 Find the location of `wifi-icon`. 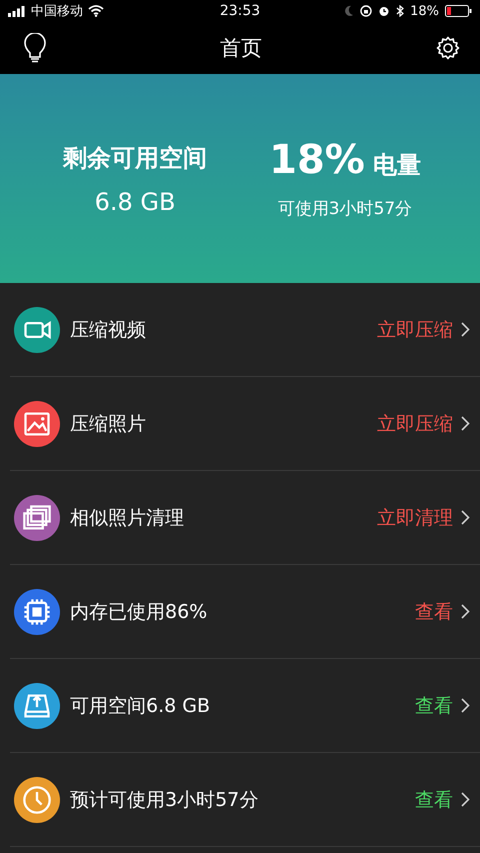

wifi-icon is located at coordinates (96, 11).